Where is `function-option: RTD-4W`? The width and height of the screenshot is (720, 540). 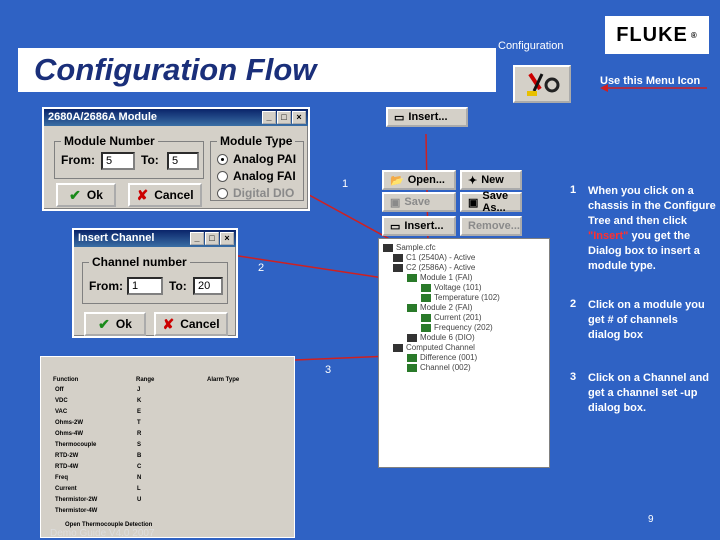
function-option: RTD-4W is located at coordinates (66, 467).